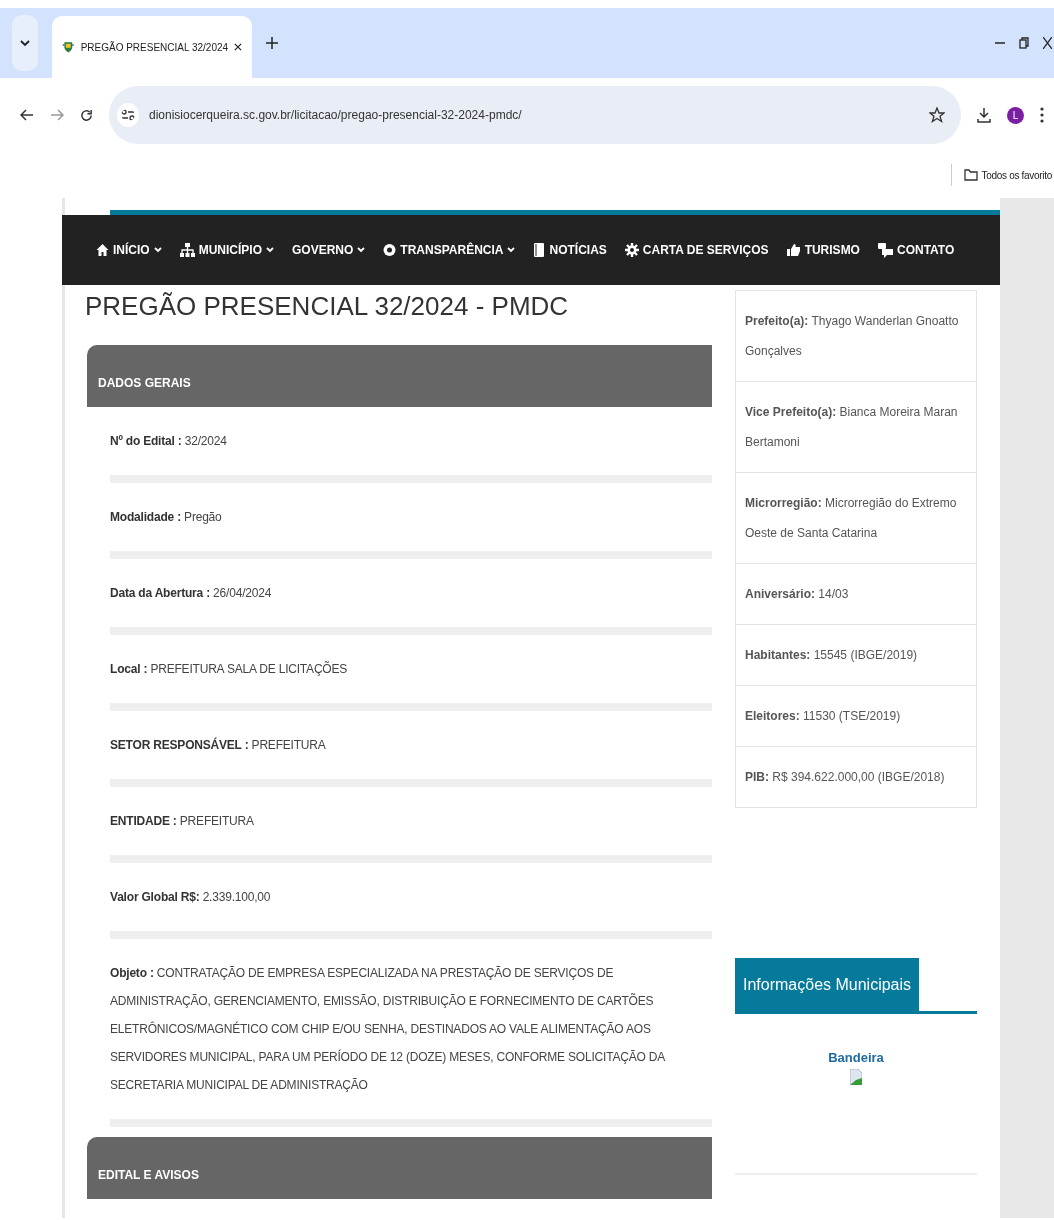  What do you see at coordinates (856, 593) in the screenshot?
I see `fact-text: Aniversário: 14/03` at bounding box center [856, 593].